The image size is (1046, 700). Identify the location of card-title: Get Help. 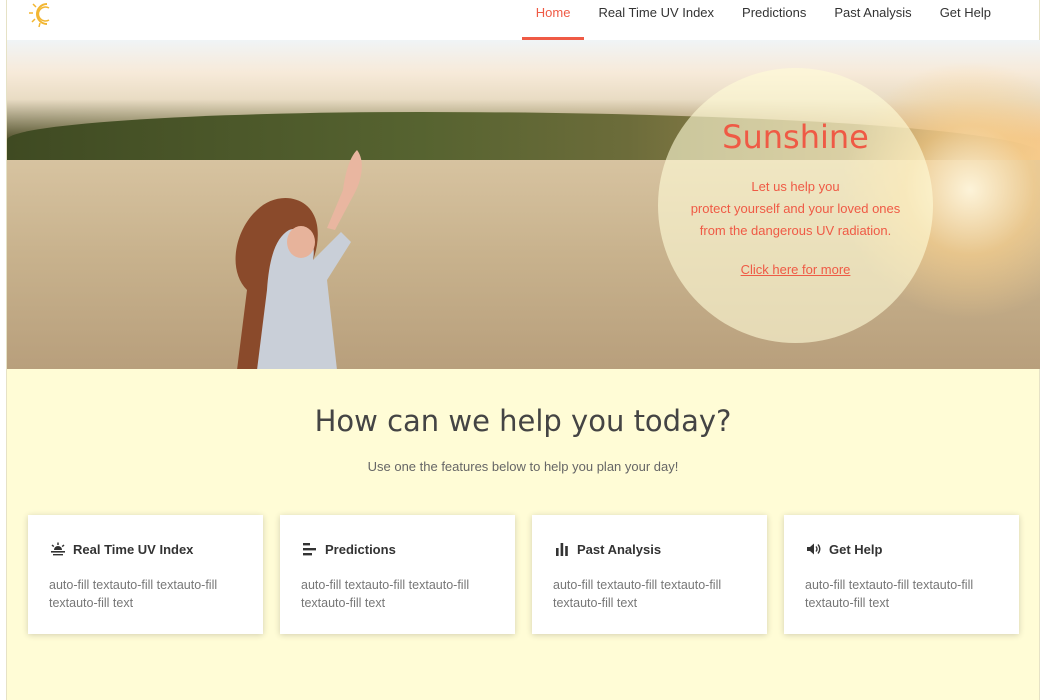
(856, 549).